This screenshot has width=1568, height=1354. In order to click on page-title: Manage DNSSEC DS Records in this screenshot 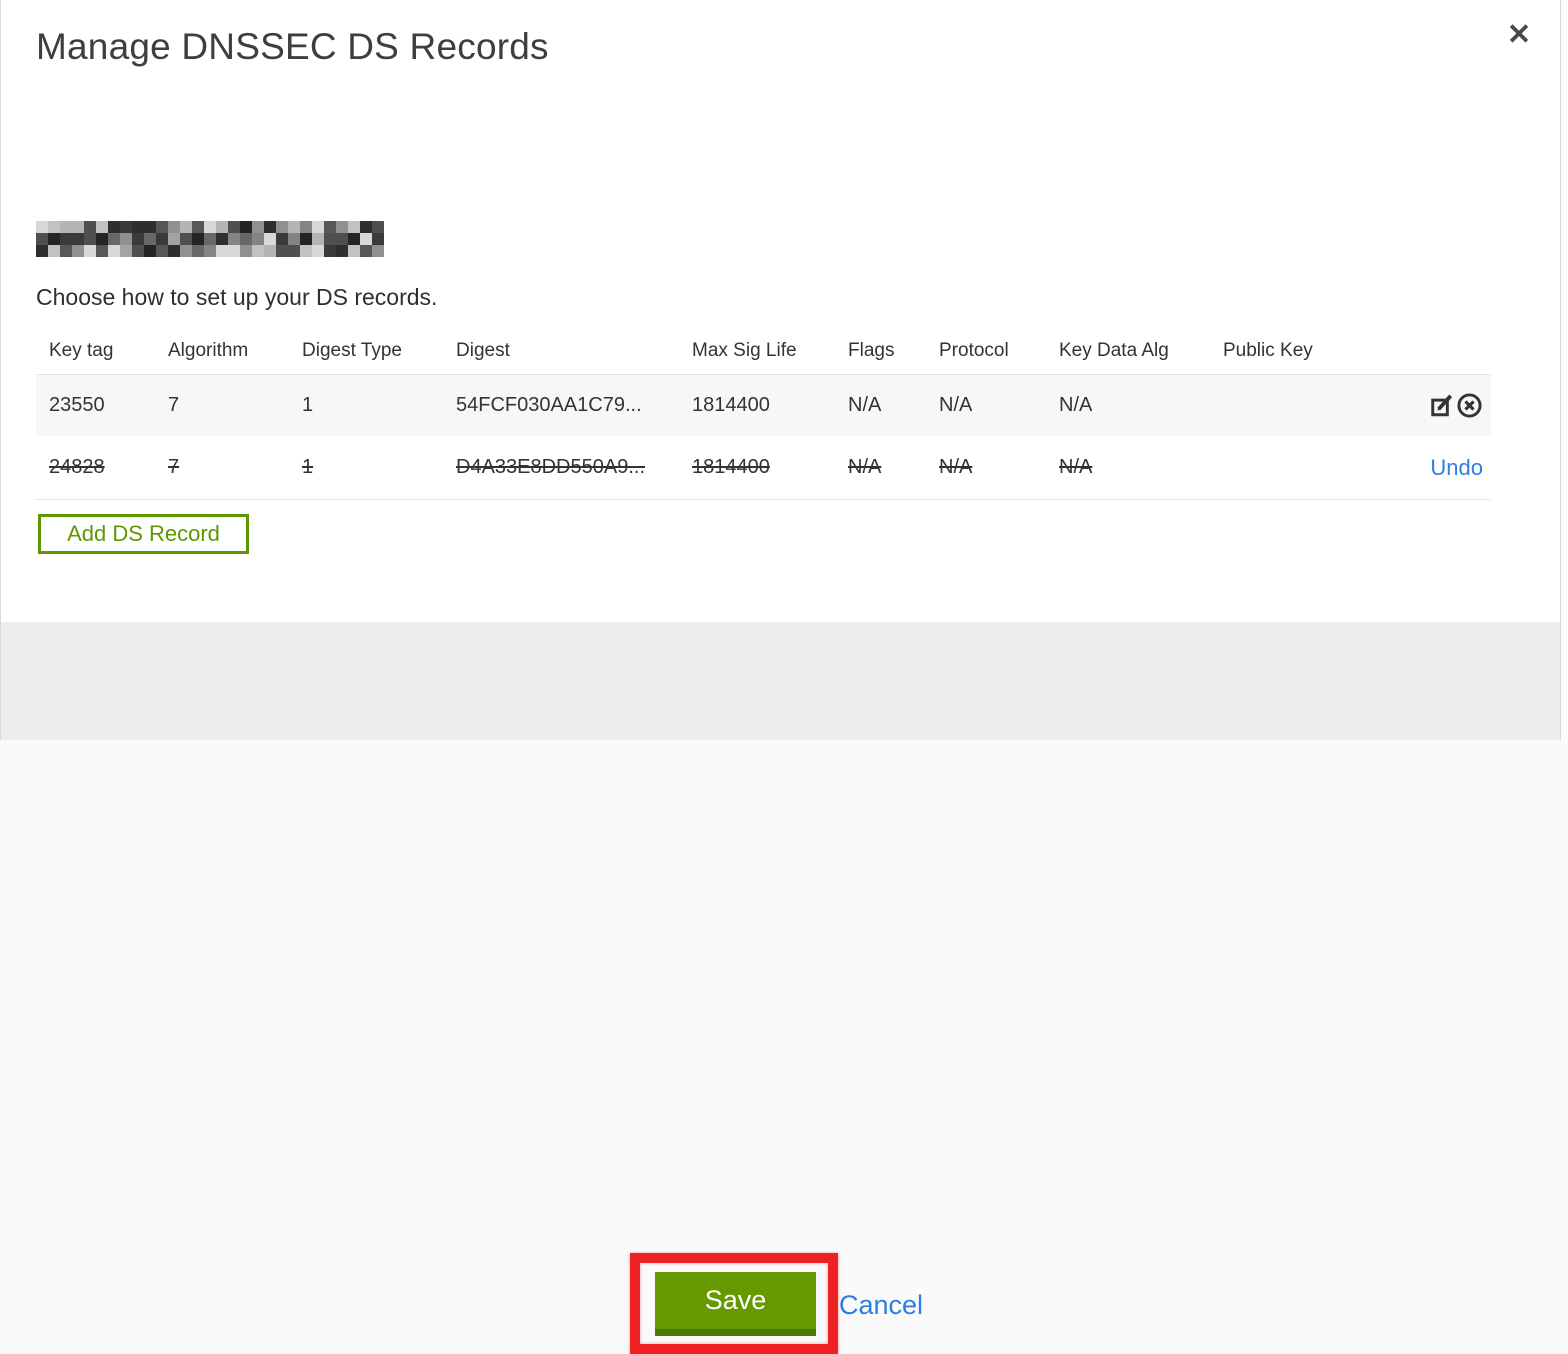, I will do `click(292, 46)`.